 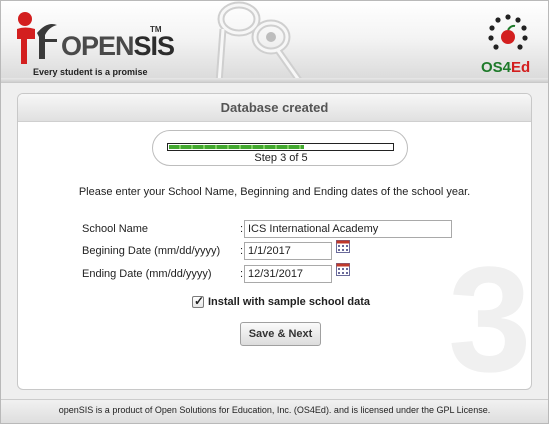 What do you see at coordinates (506, 67) in the screenshot?
I see `os4ed-wordmark: OS4Ed` at bounding box center [506, 67].